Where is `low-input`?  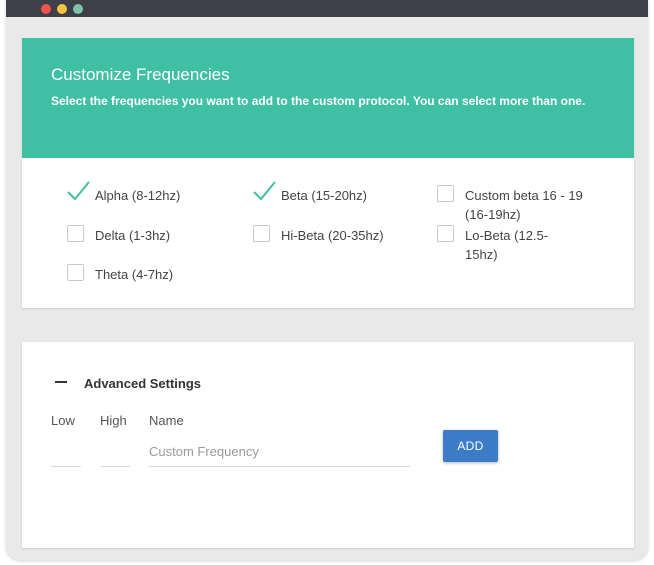
low-input is located at coordinates (66, 451).